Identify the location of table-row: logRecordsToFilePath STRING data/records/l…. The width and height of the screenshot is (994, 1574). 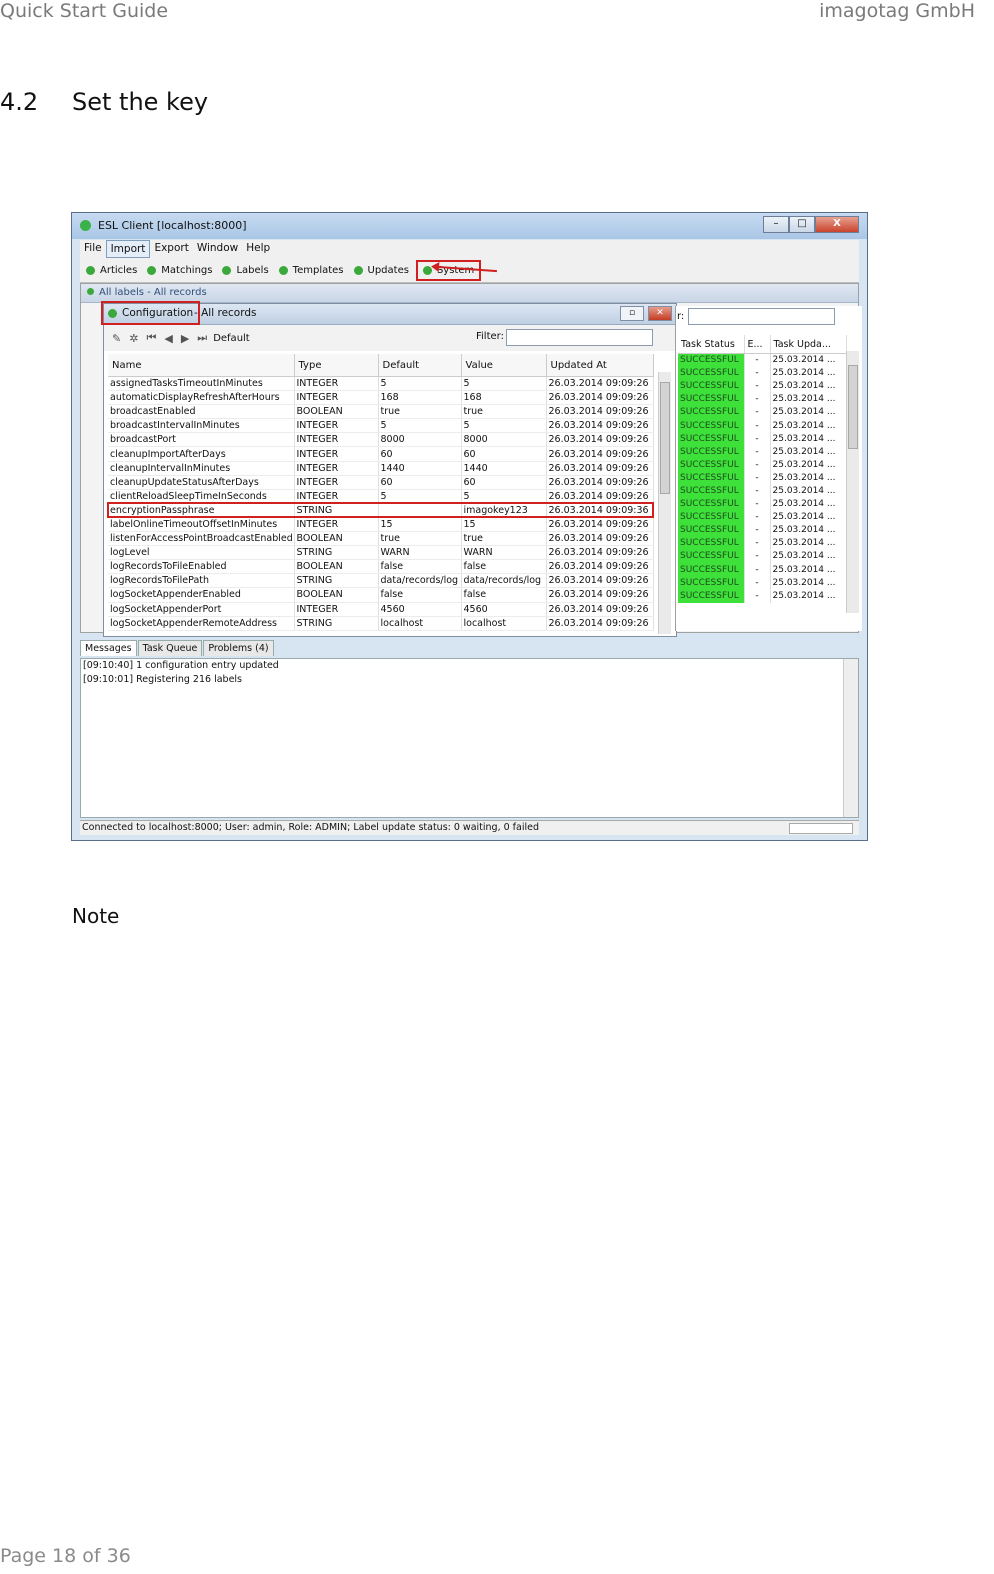
(381, 581).